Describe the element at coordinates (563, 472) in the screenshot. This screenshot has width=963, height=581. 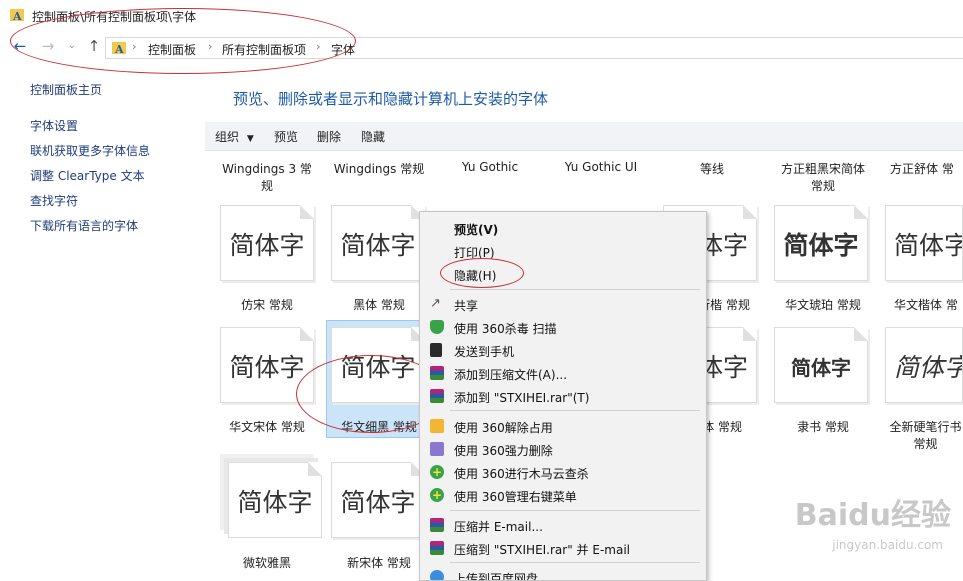
I see `menu-item-360-trojan: + 使用 360进行木马云查杀` at that location.